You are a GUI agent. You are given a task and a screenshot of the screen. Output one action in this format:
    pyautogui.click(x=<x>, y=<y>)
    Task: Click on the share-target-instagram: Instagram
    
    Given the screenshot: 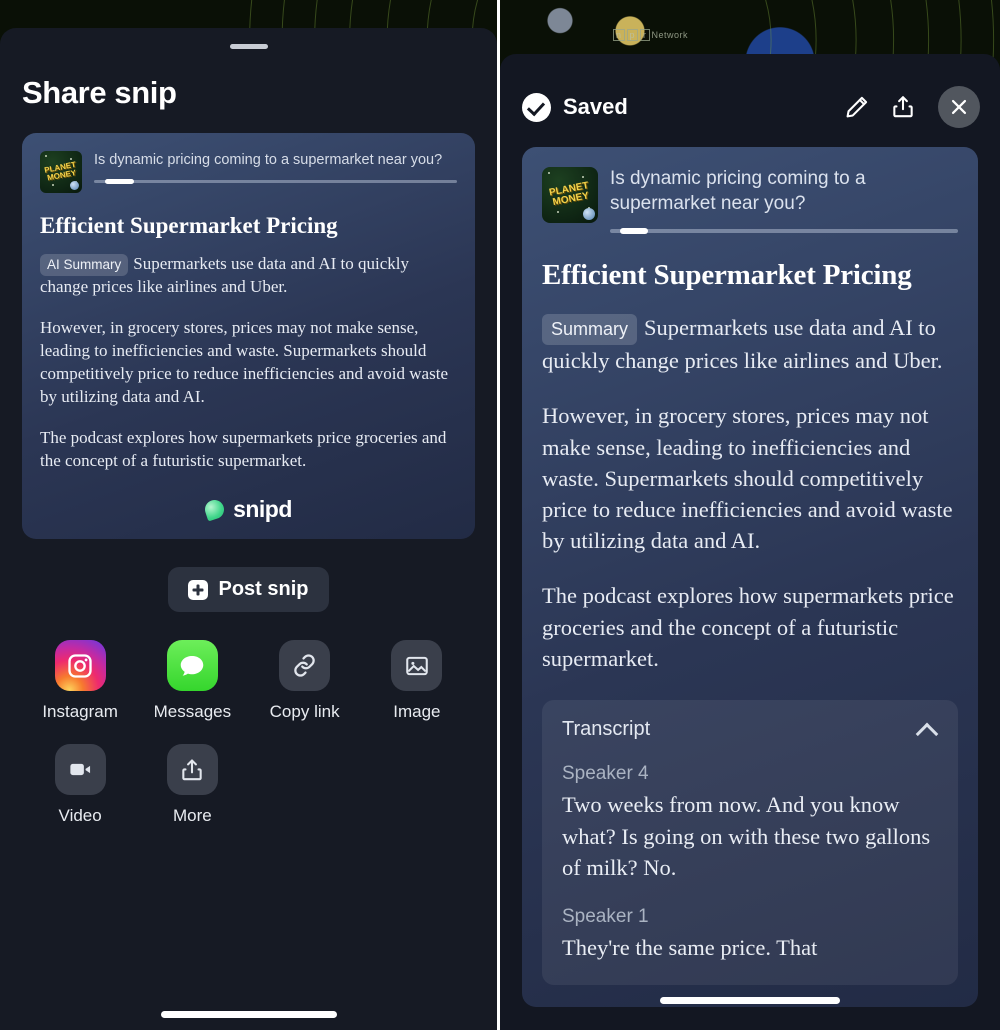 What is the action you would take?
    pyautogui.click(x=80, y=681)
    